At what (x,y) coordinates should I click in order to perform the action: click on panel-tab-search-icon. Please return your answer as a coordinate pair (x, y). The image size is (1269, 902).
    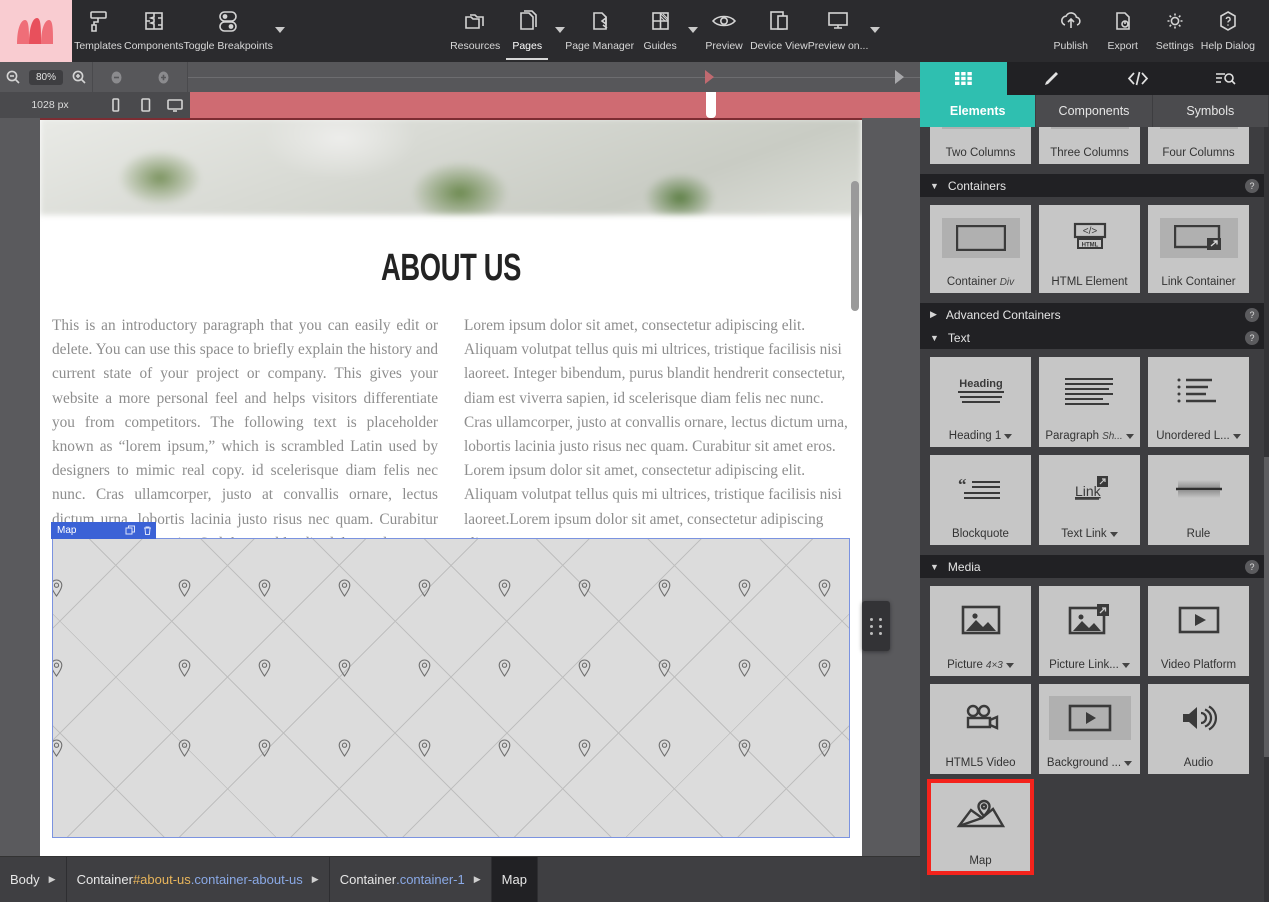
    Looking at the image, I should click on (1225, 78).